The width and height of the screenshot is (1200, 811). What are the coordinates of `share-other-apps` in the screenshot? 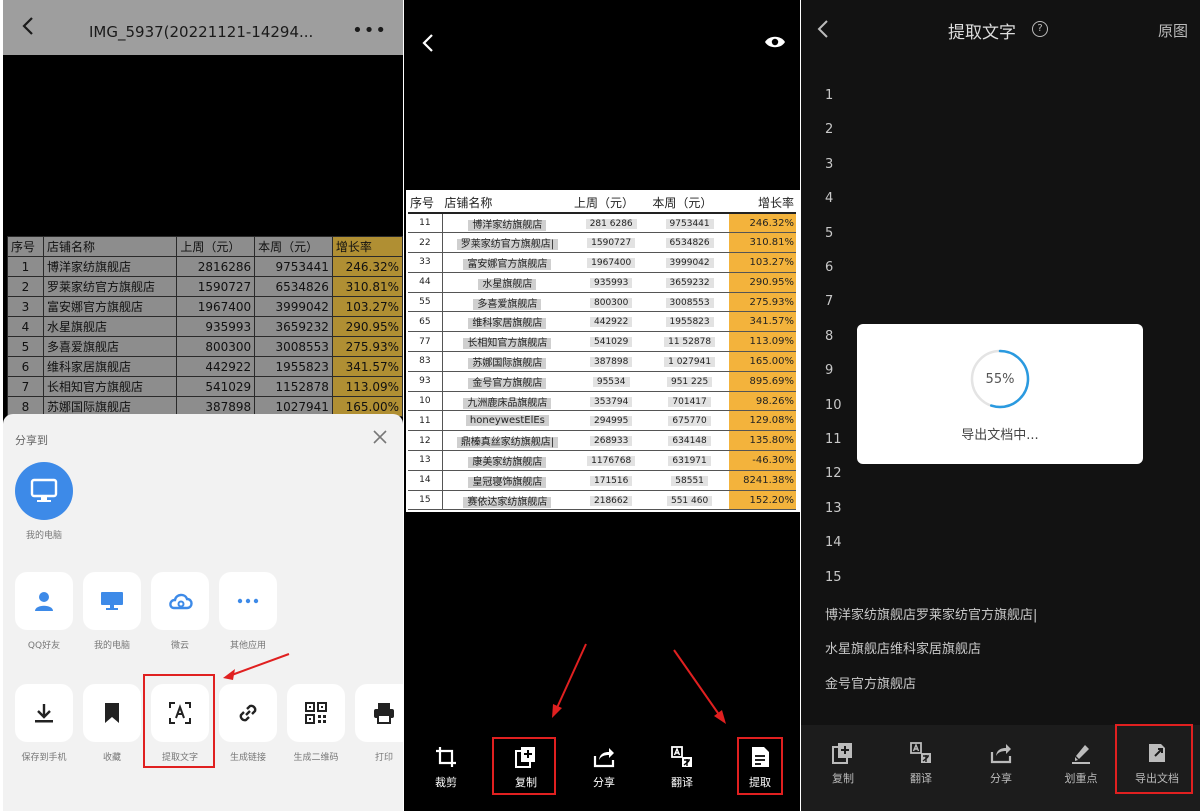 It's located at (248, 601).